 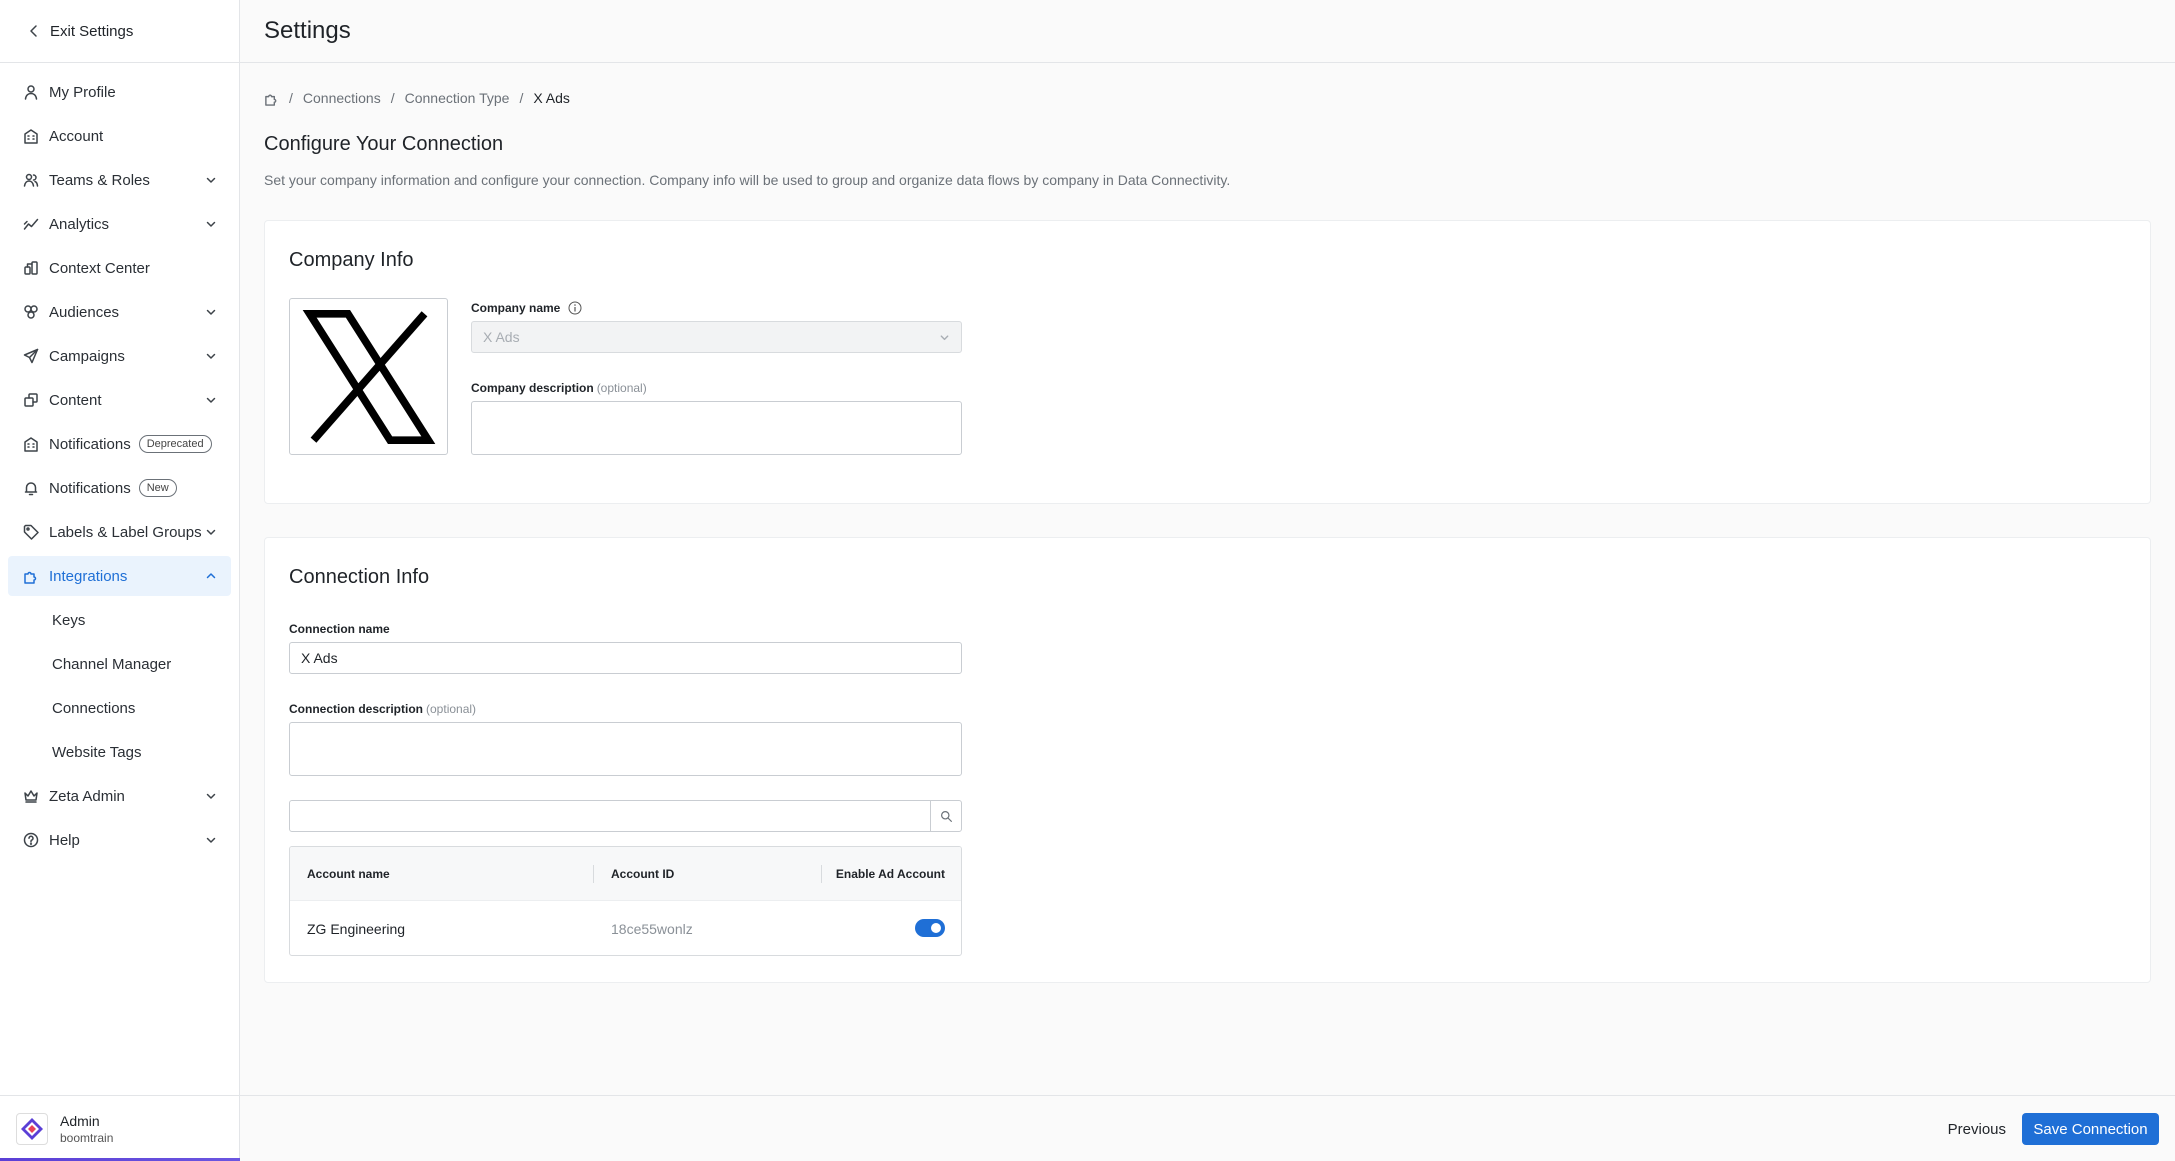 What do you see at coordinates (79, 224) in the screenshot?
I see `sidebar-item-label: Analytics` at bounding box center [79, 224].